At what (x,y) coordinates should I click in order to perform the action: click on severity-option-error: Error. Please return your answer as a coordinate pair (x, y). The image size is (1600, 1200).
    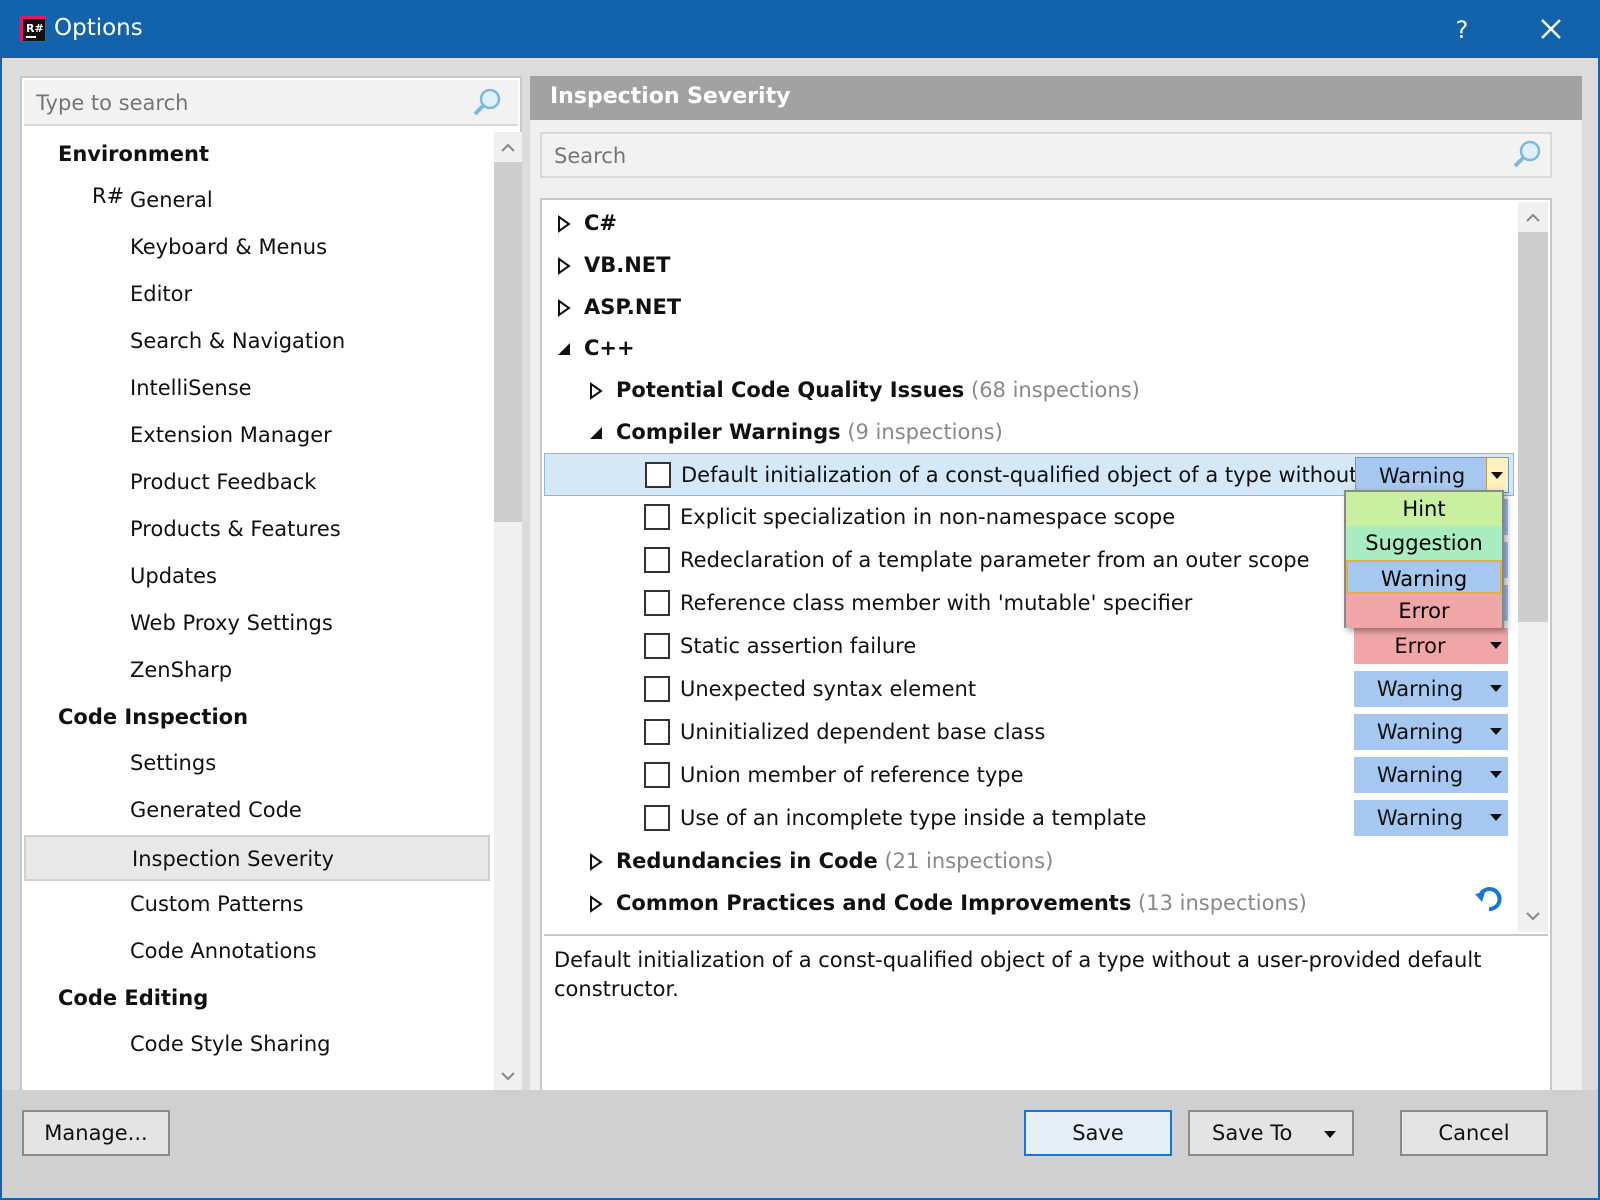
    Looking at the image, I should click on (1424, 611).